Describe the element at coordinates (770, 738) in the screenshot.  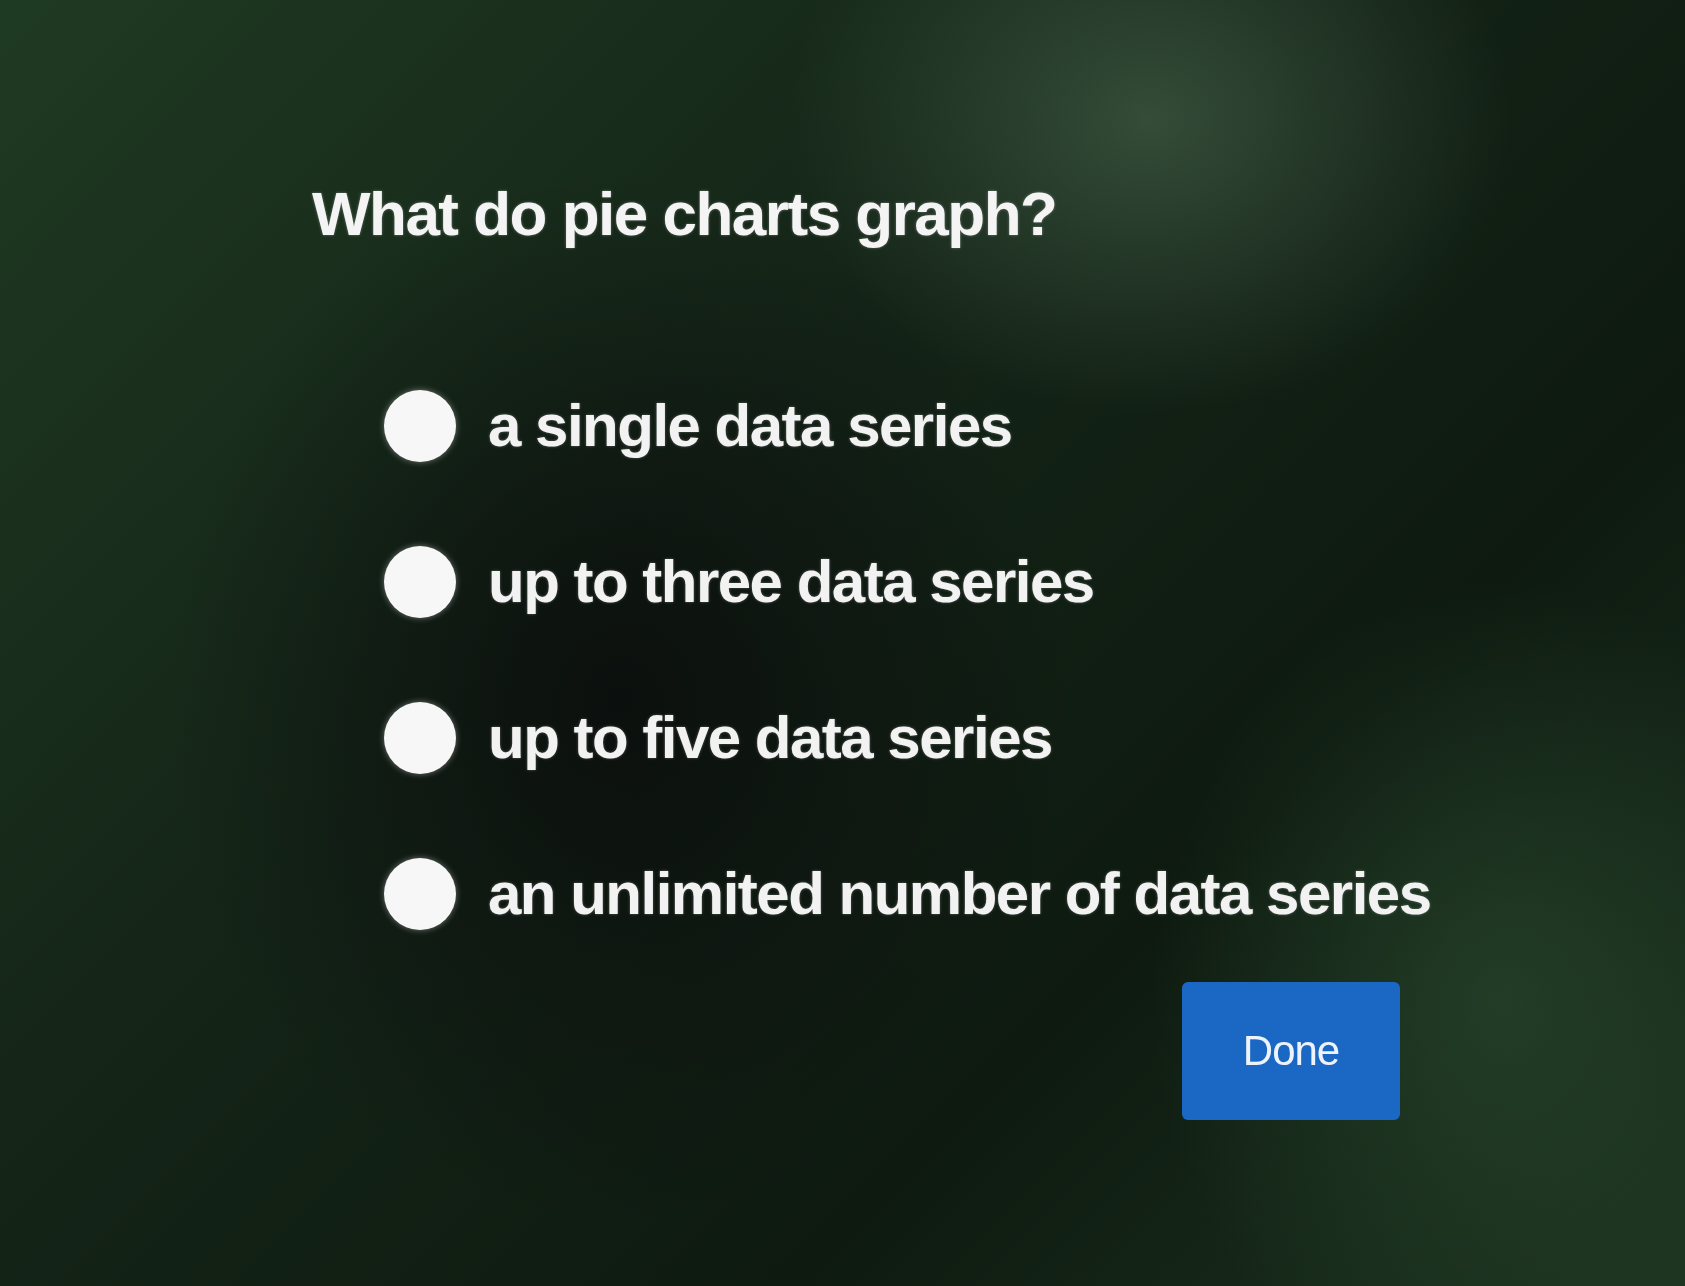
I see `option-label: up to five data series` at that location.